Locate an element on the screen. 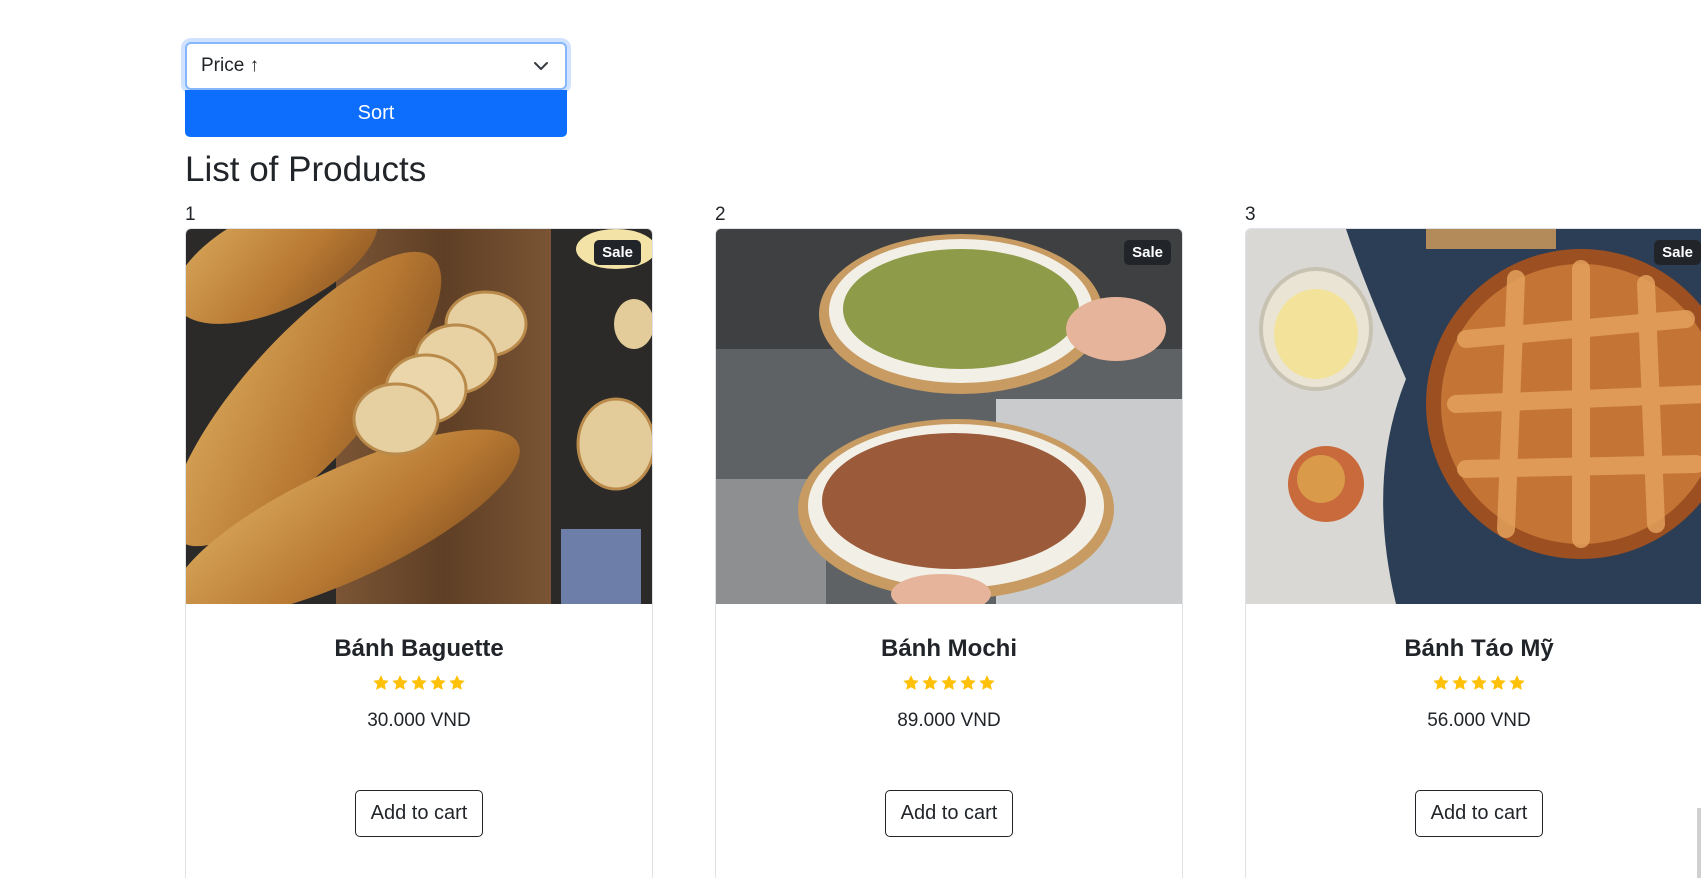  product-price: 30.000 VND is located at coordinates (419, 720).